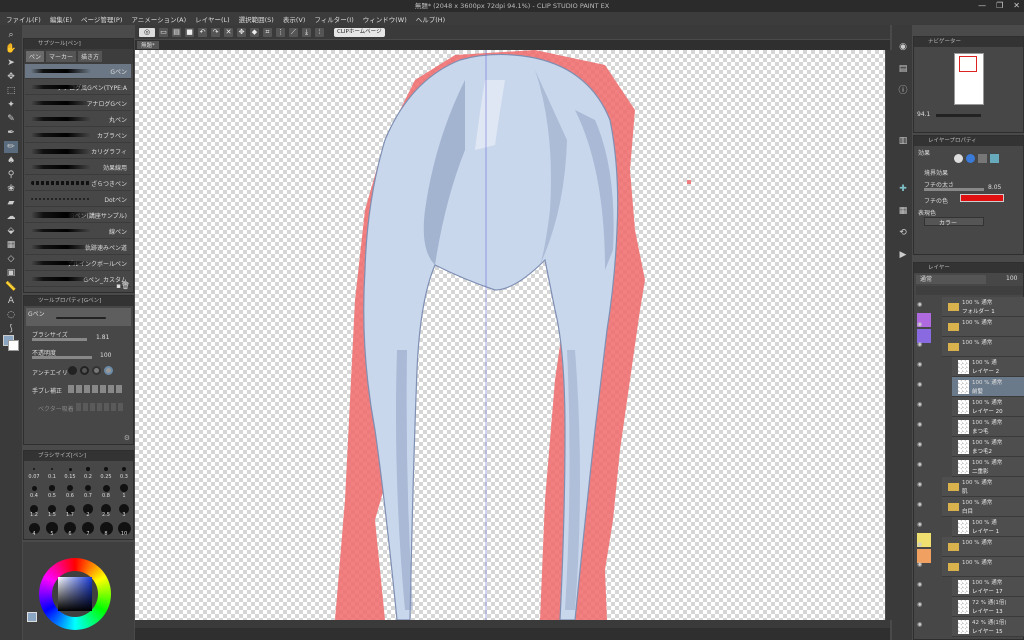  Describe the element at coordinates (11, 161) in the screenshot. I see `brush-tool-icon: ♠` at that location.